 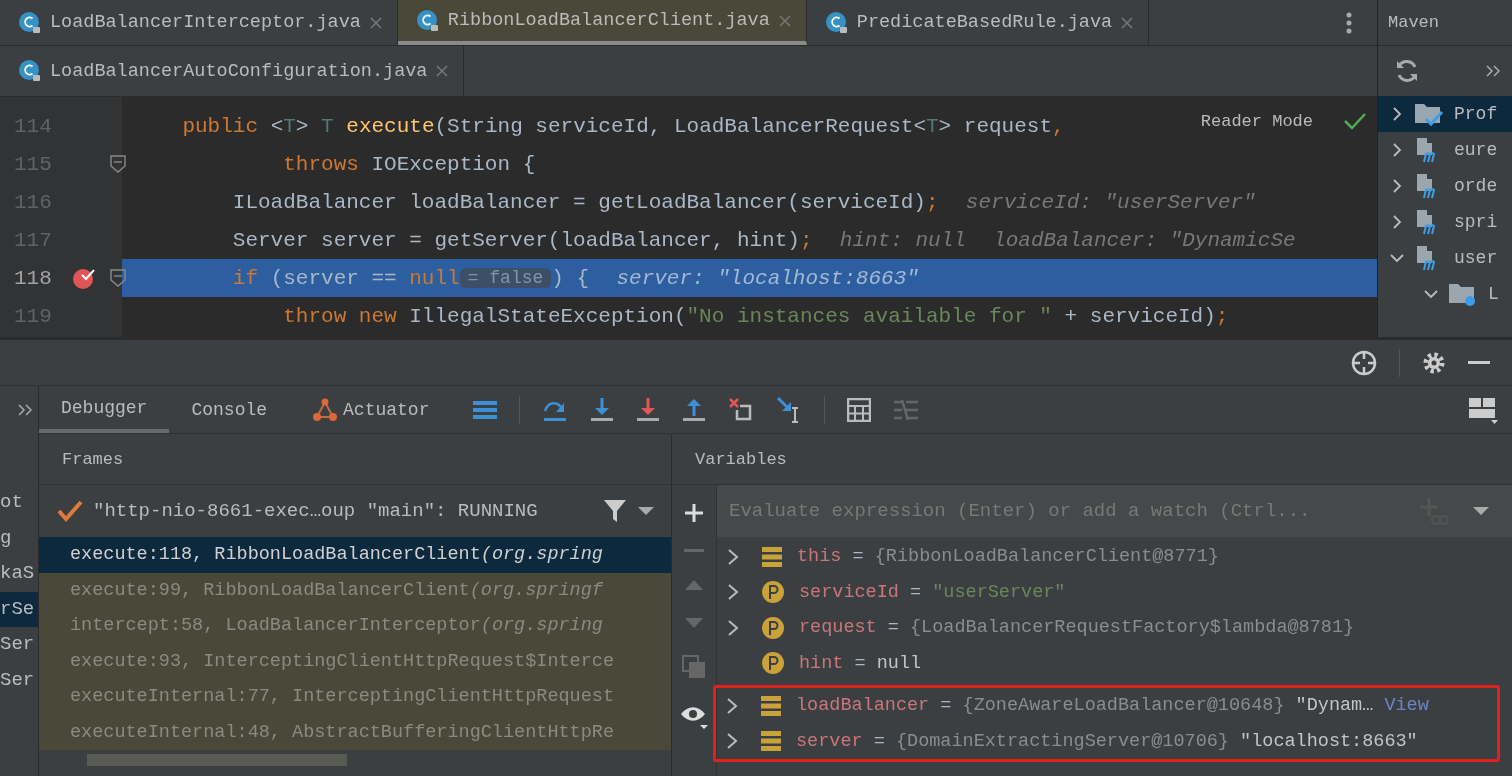 What do you see at coordinates (505, 278) in the screenshot?
I see `inline-value: = false` at bounding box center [505, 278].